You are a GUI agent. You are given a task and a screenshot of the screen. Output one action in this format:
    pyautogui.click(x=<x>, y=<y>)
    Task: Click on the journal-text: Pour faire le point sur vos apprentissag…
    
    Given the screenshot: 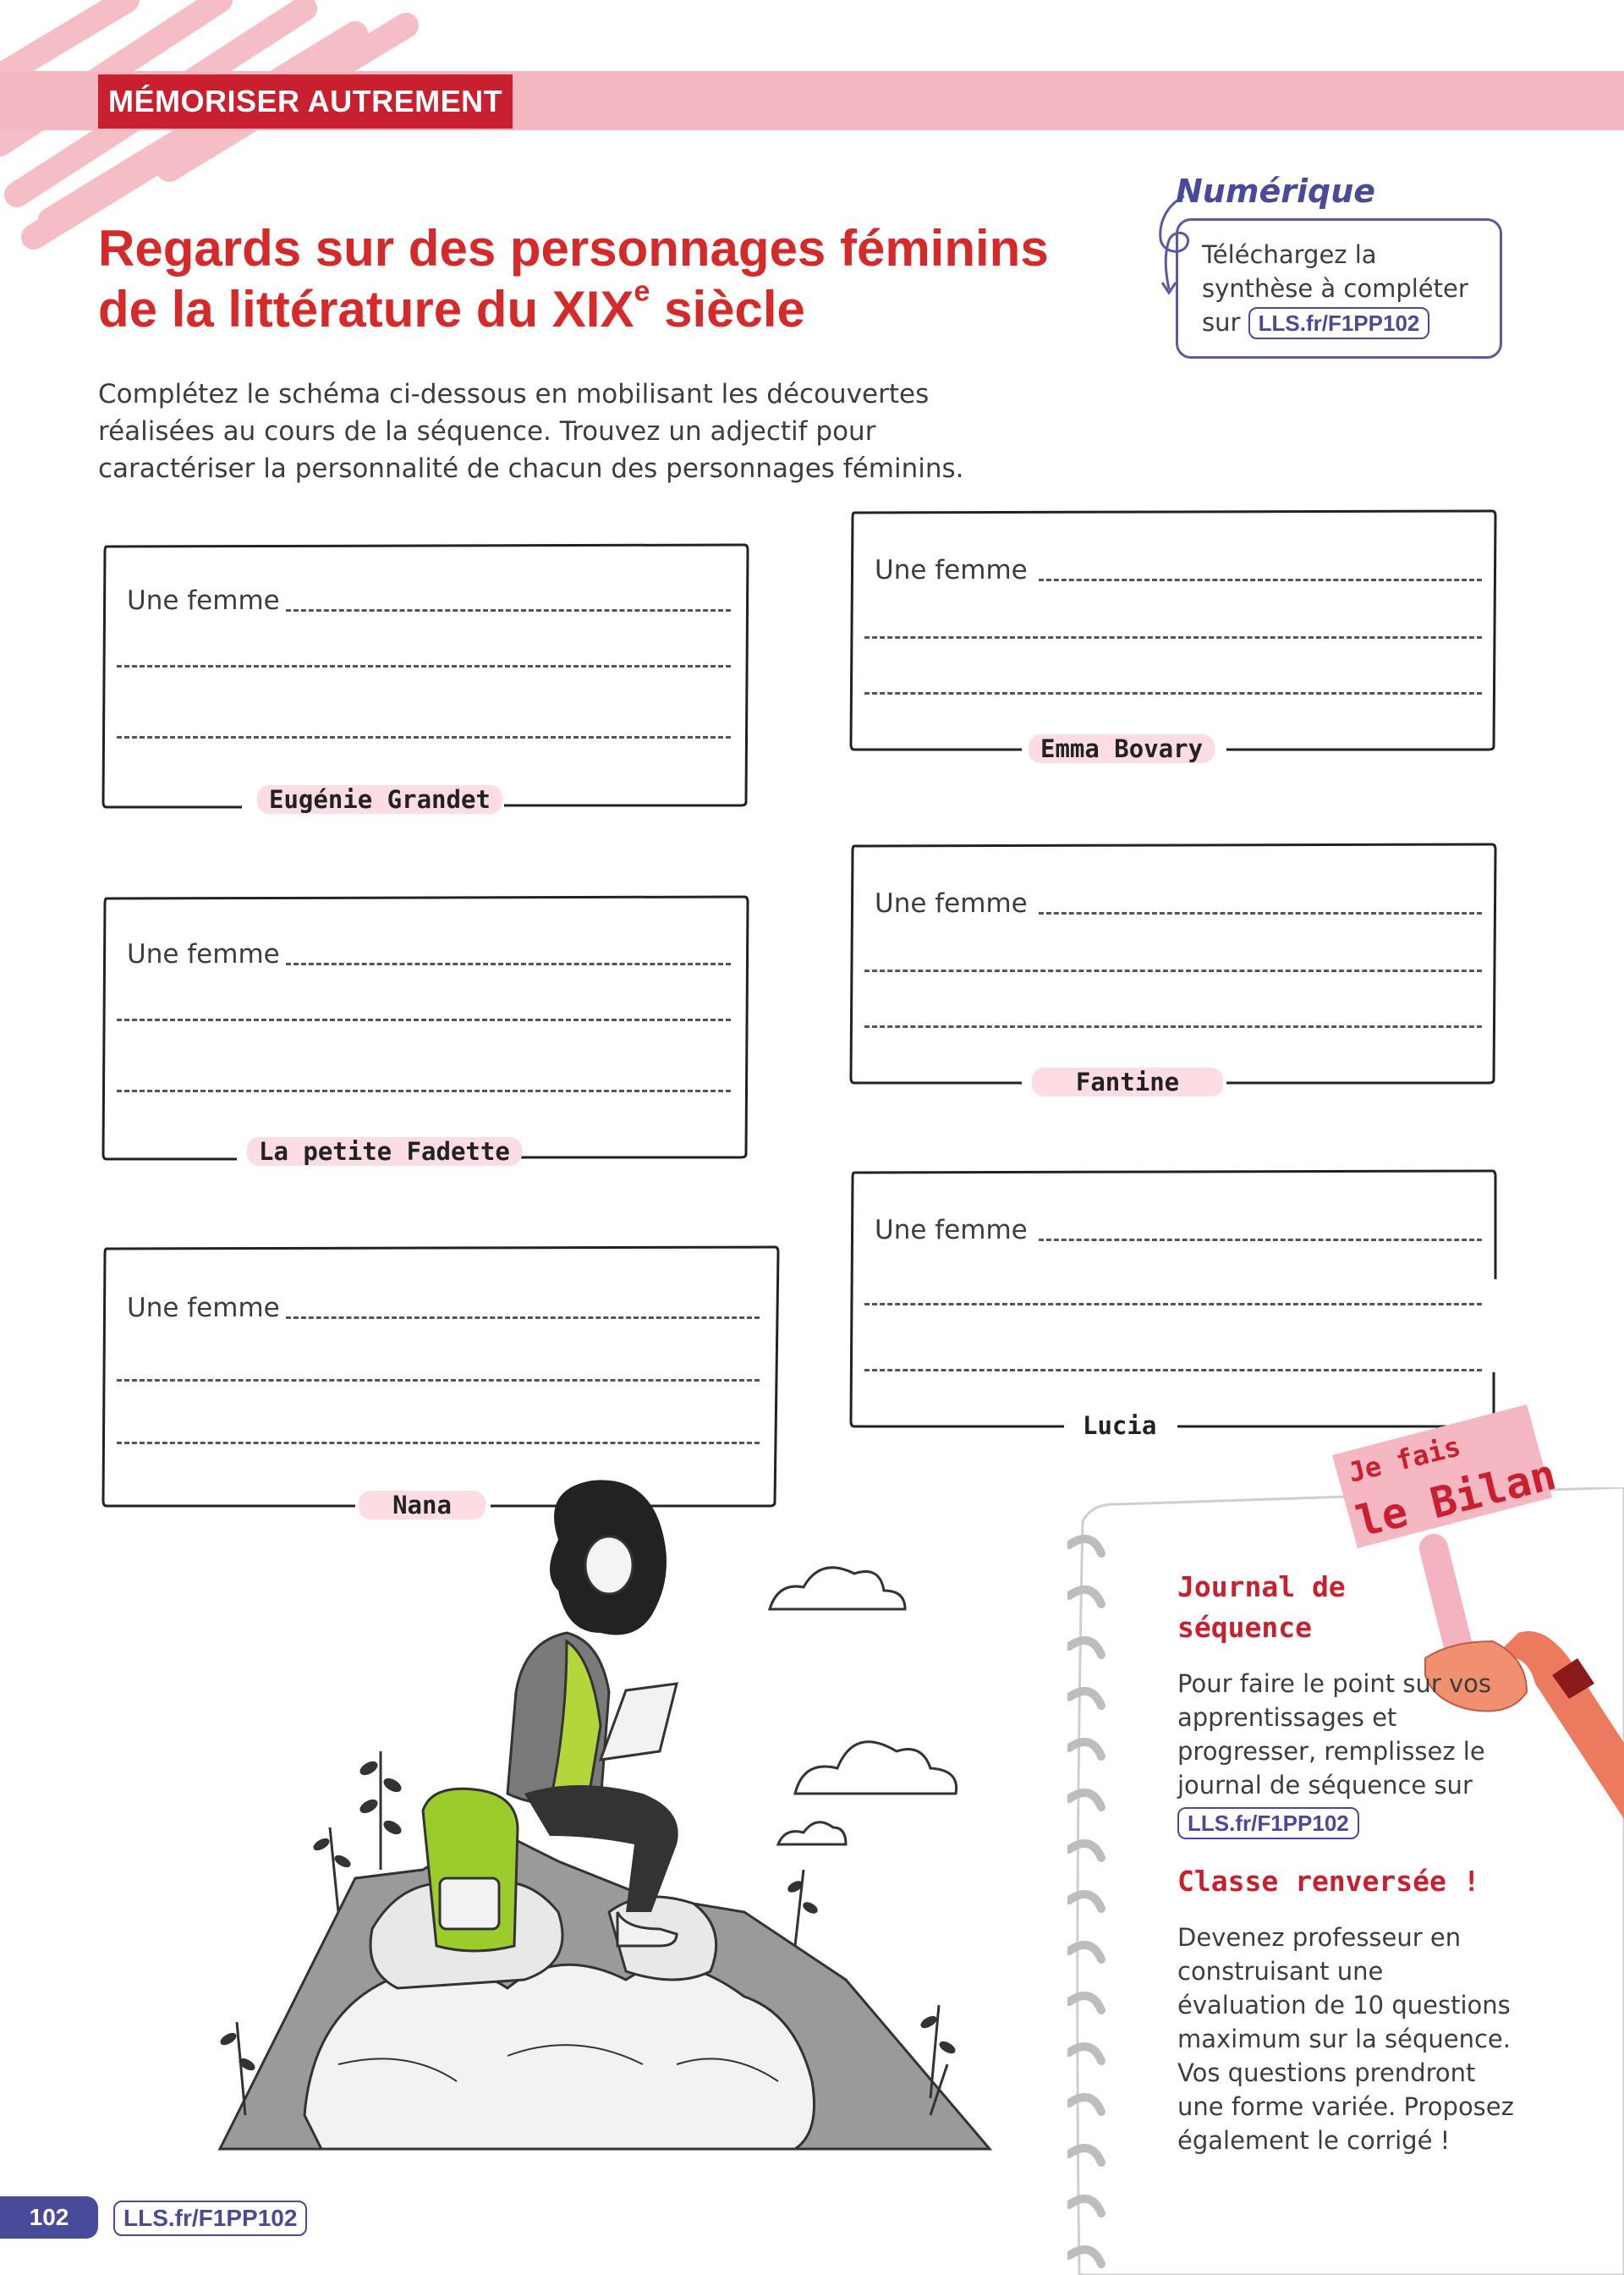 What is the action you would take?
    pyautogui.click(x=1334, y=1734)
    